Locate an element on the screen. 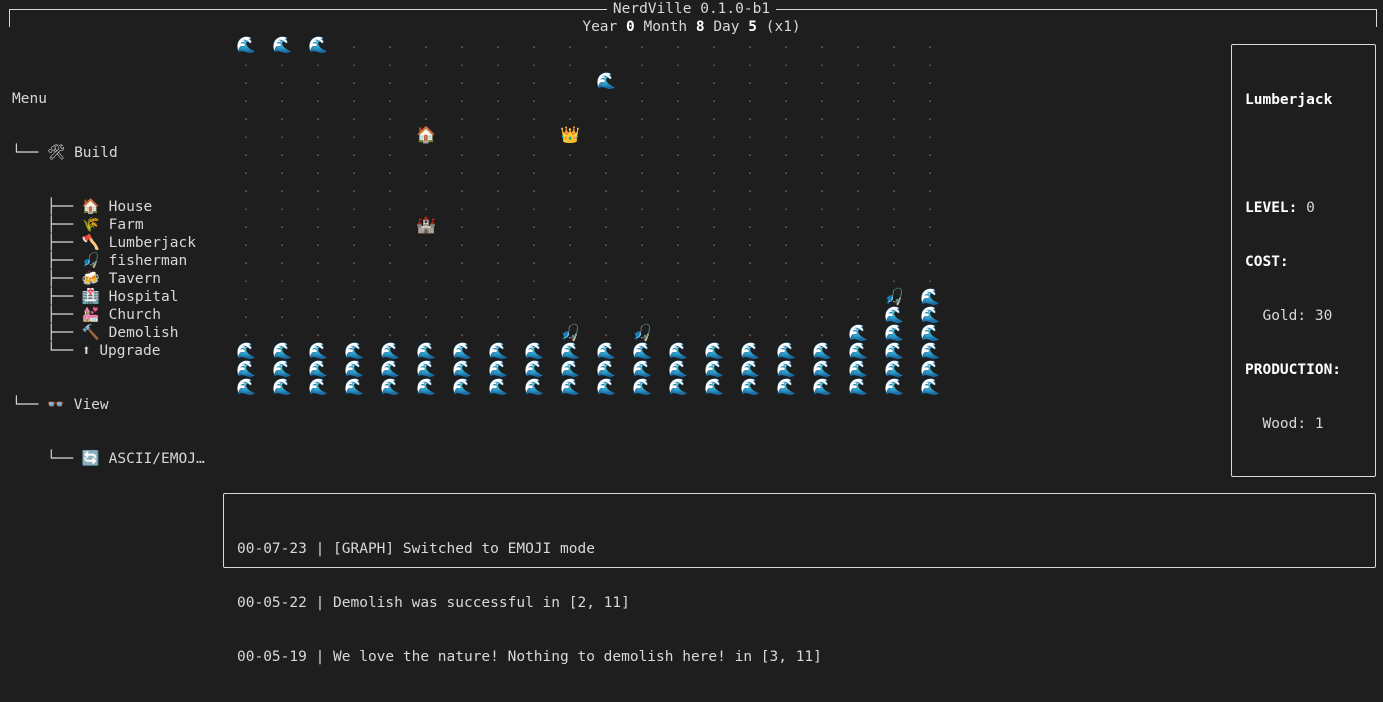 This screenshot has height=702, width=1383. map-tile-fisherman-icon: 🎣 is located at coordinates (642, 333).